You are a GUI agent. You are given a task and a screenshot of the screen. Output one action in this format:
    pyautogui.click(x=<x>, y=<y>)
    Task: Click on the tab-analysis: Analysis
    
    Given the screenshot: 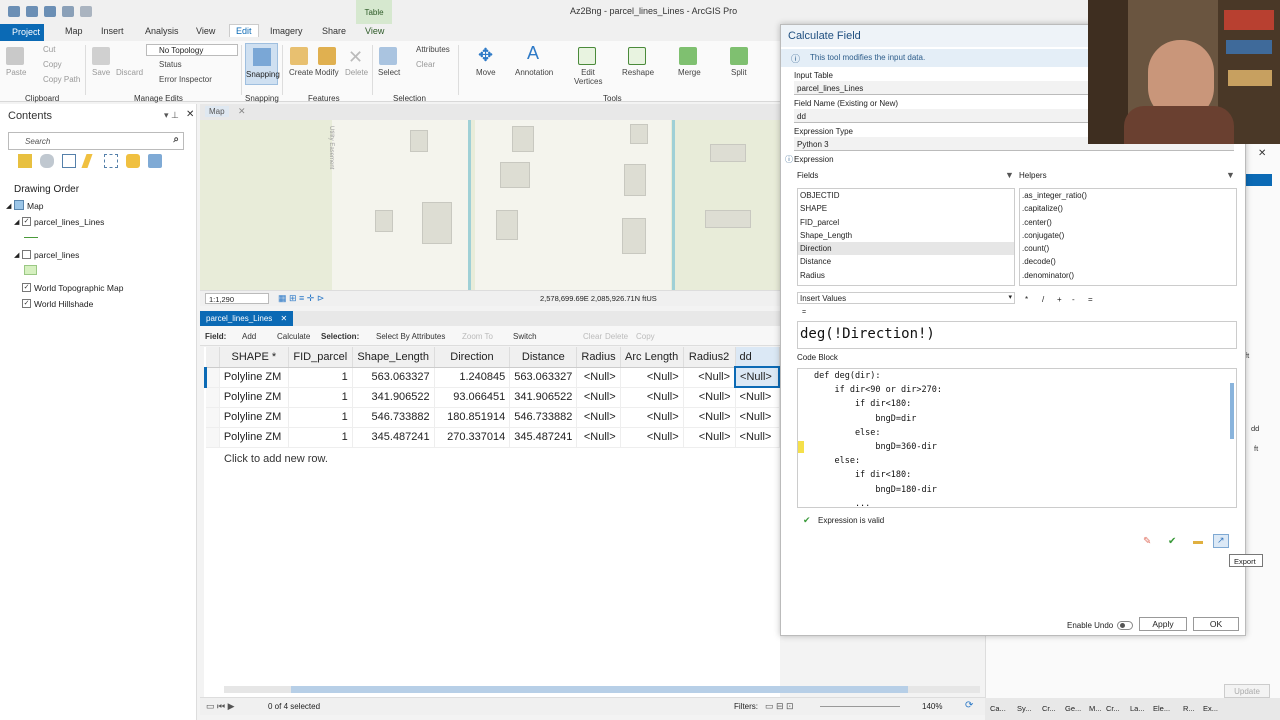 What is the action you would take?
    pyautogui.click(x=162, y=31)
    